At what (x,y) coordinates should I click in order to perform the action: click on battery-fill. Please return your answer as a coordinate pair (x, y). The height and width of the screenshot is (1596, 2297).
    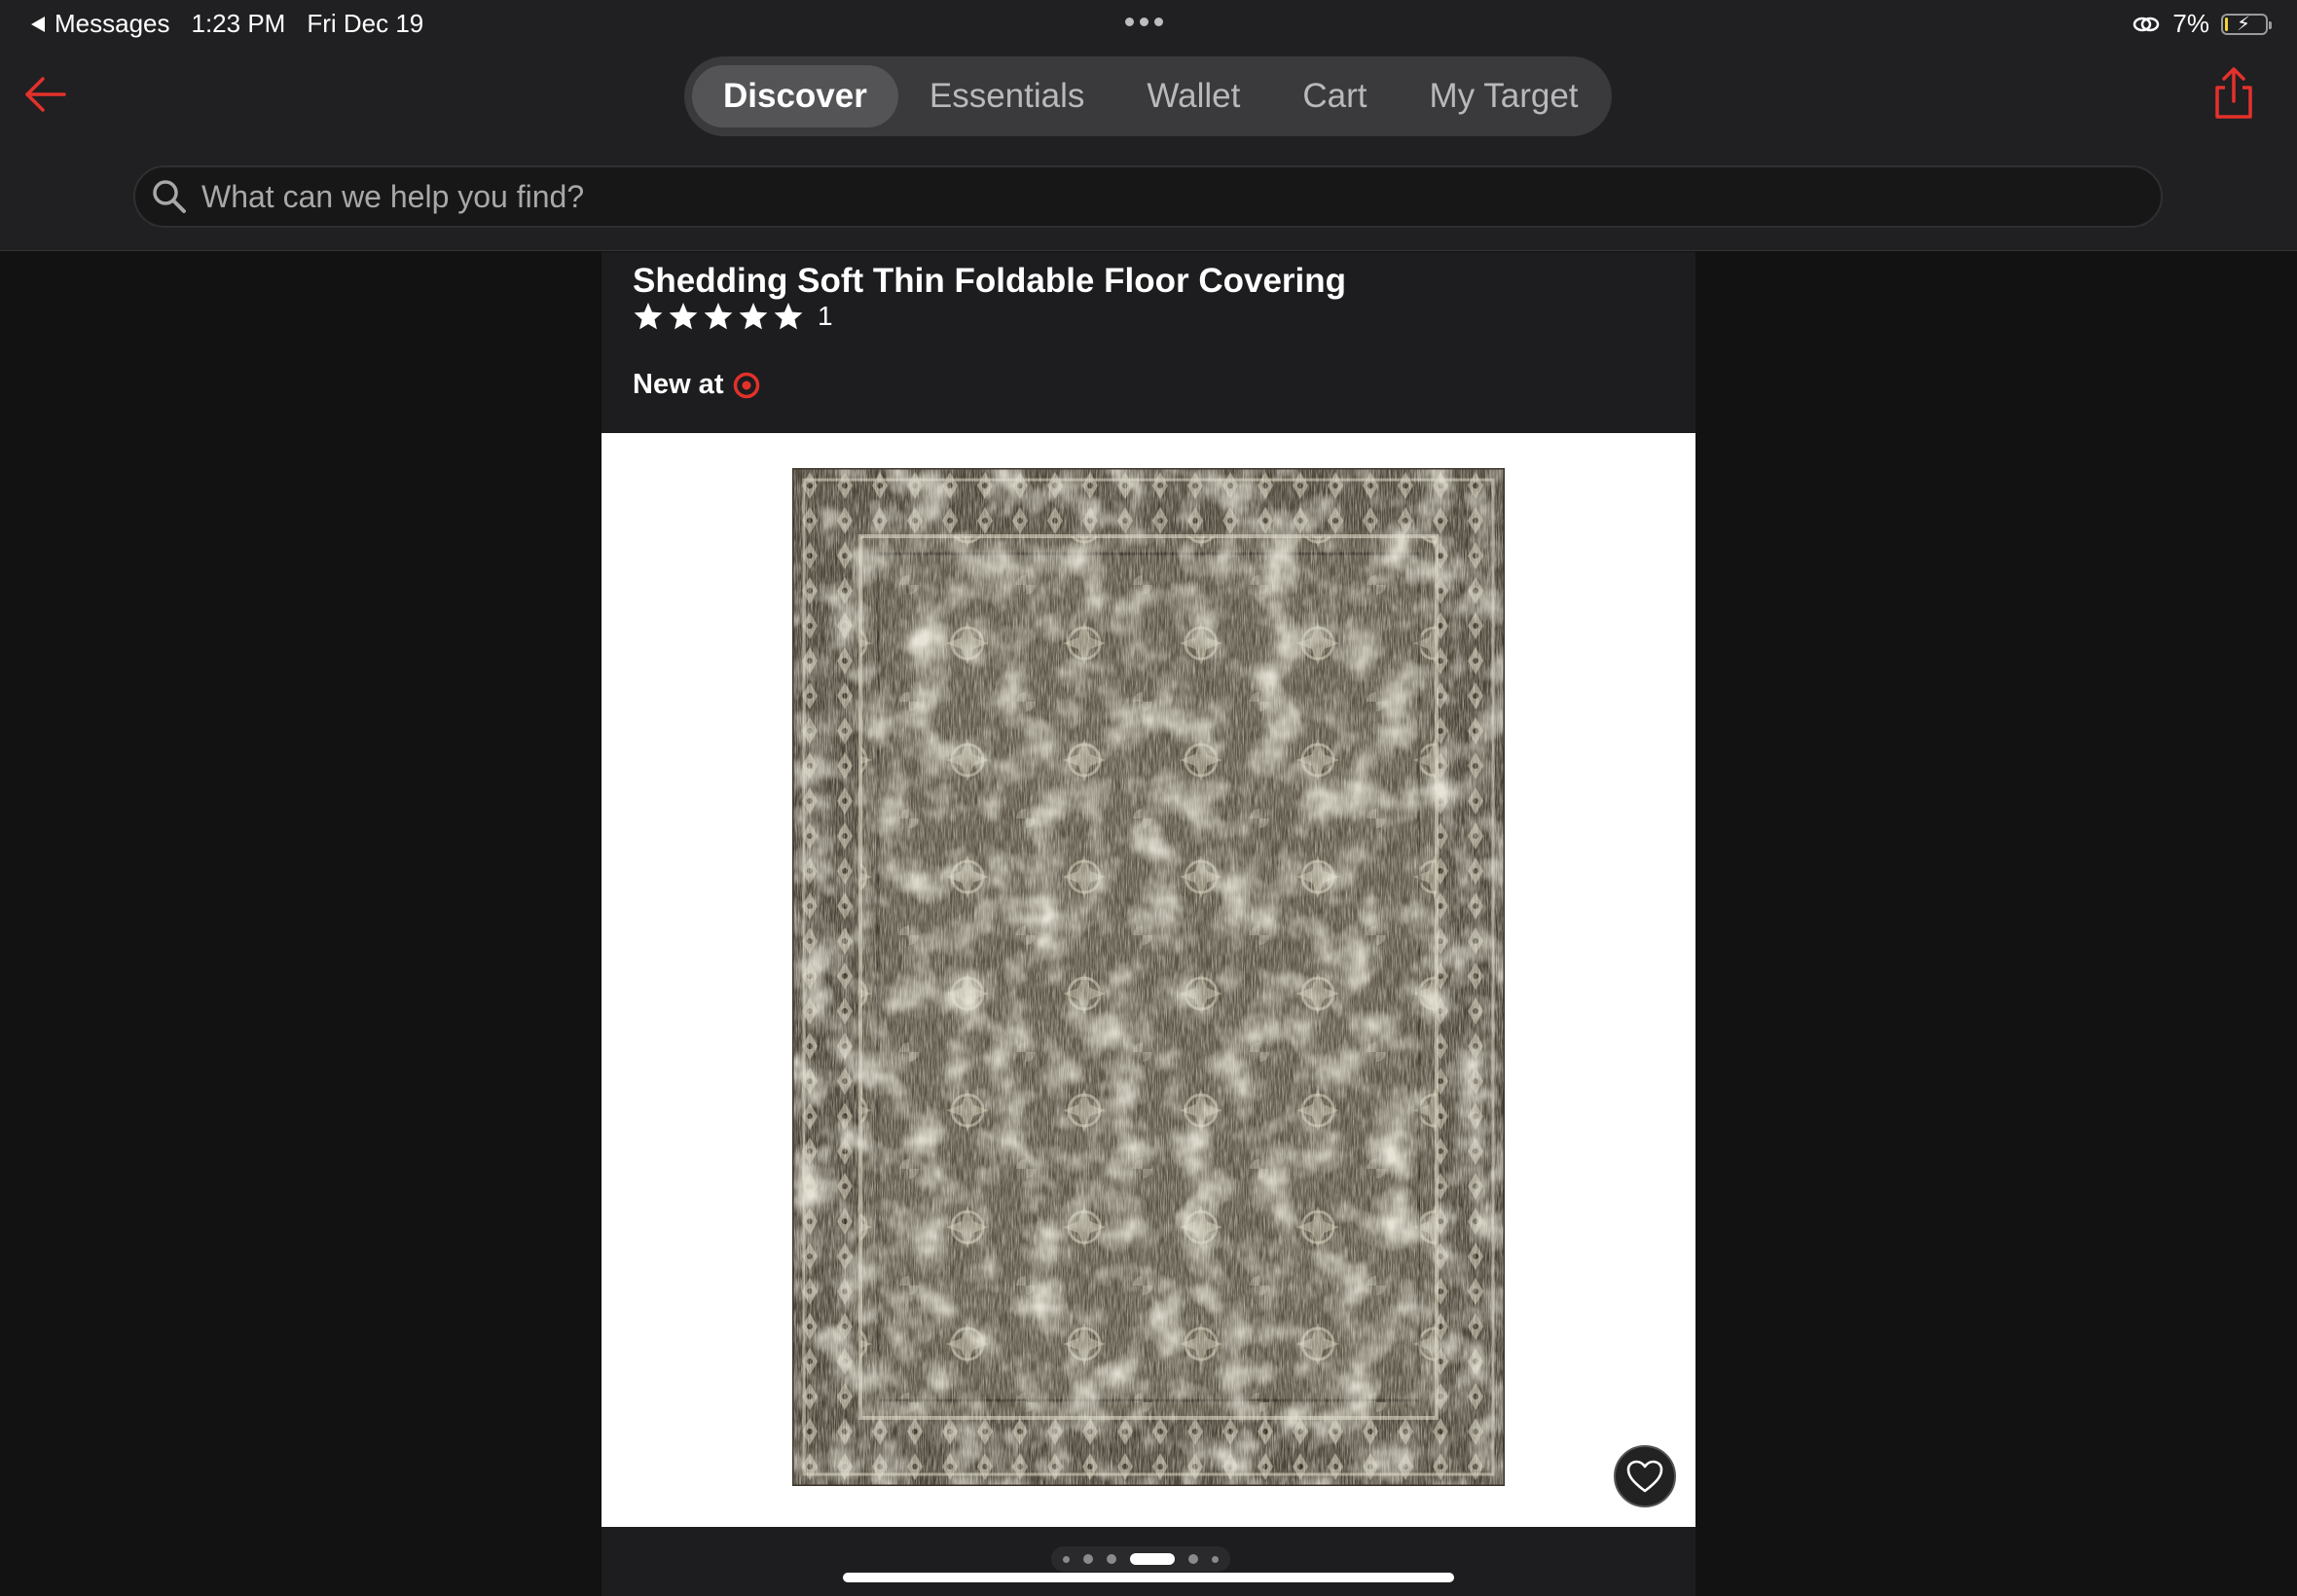
    Looking at the image, I should click on (2227, 24).